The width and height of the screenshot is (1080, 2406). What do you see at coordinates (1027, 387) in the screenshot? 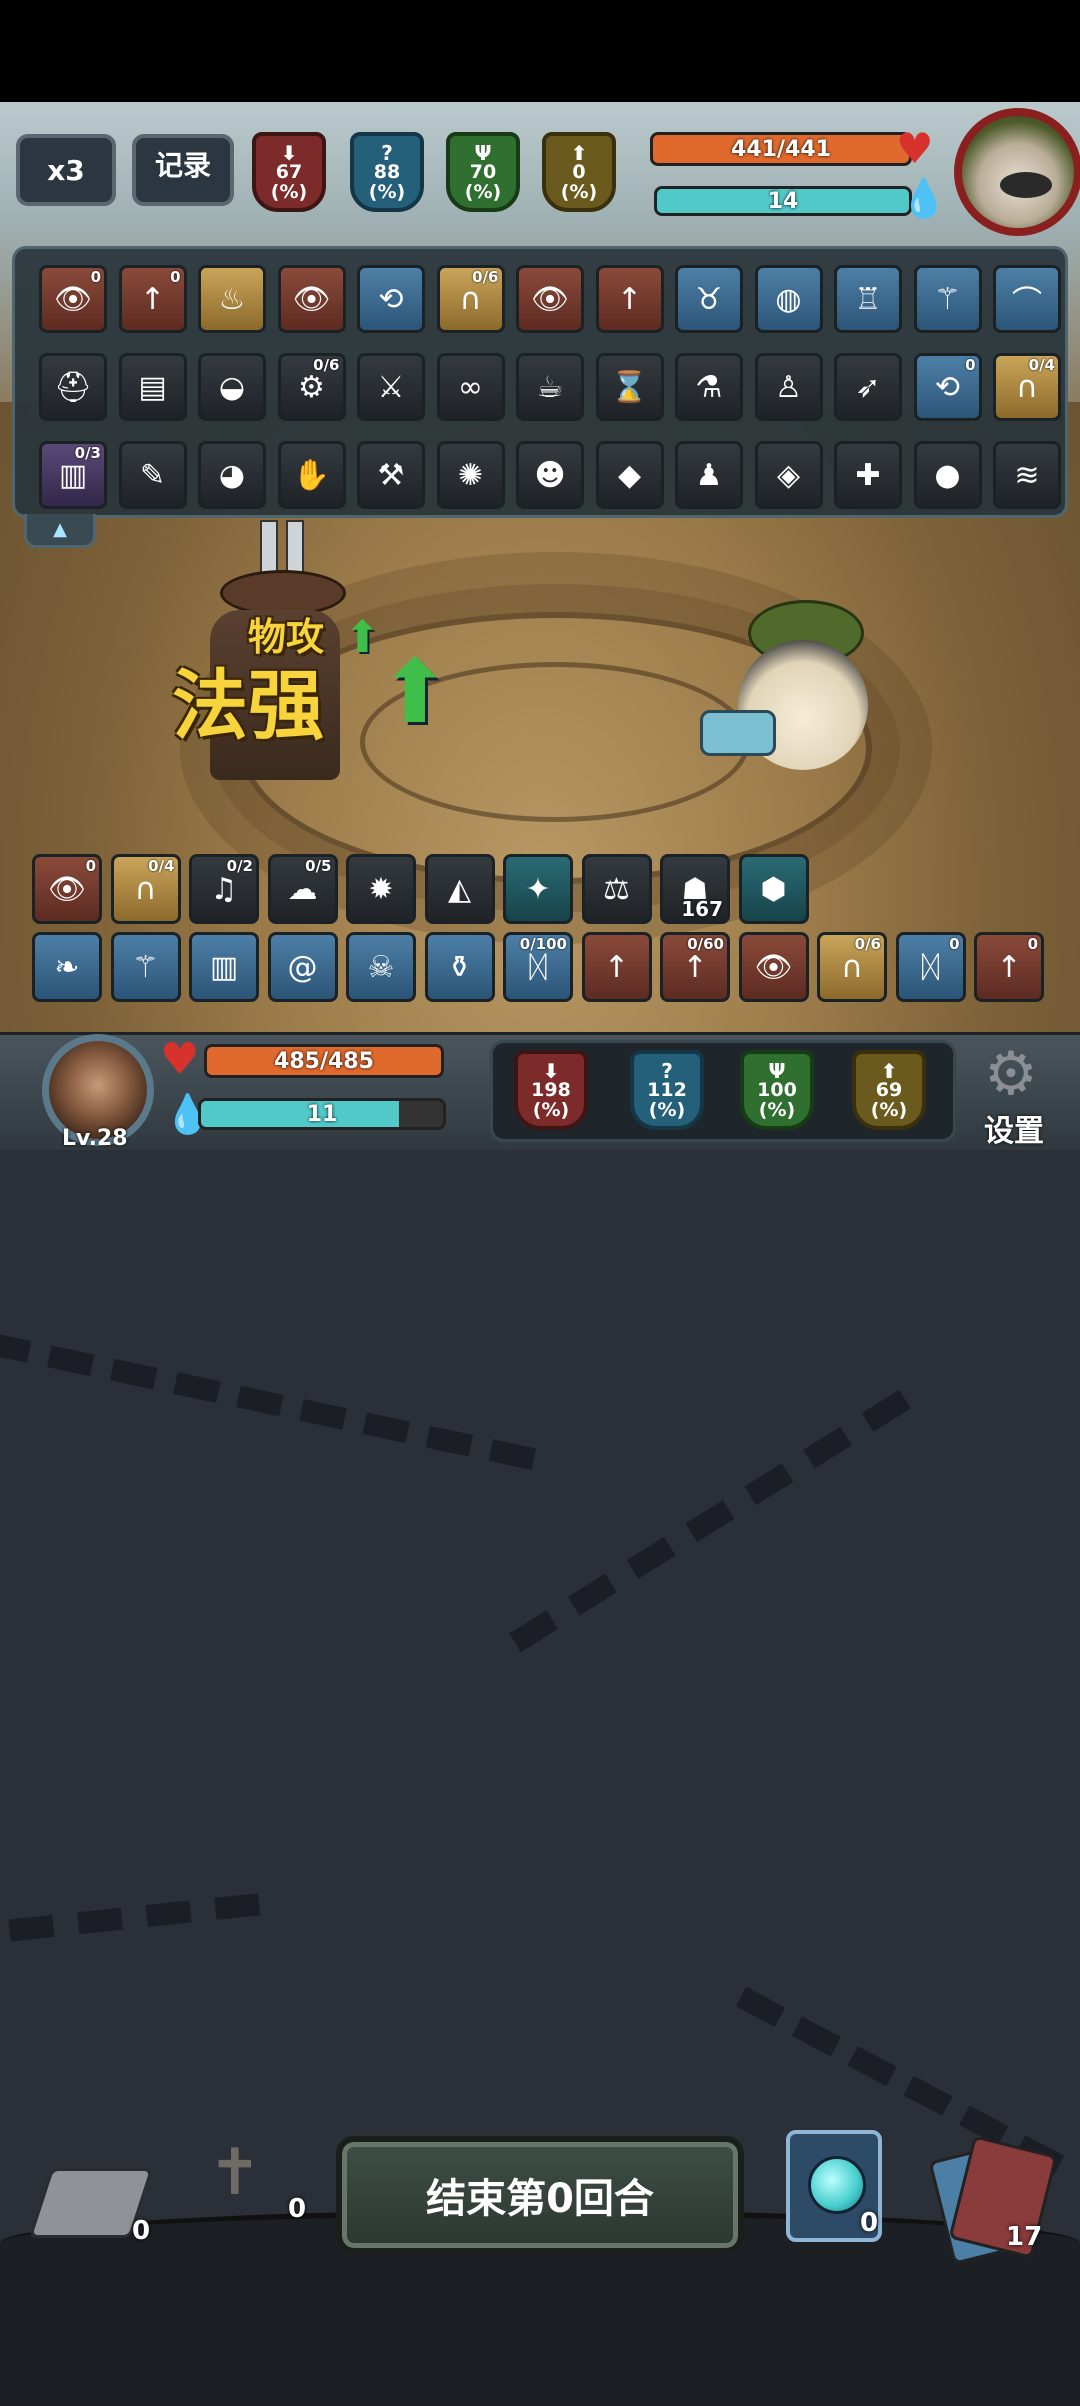
I see `enemy-item-slot: ∩ 0/4` at bounding box center [1027, 387].